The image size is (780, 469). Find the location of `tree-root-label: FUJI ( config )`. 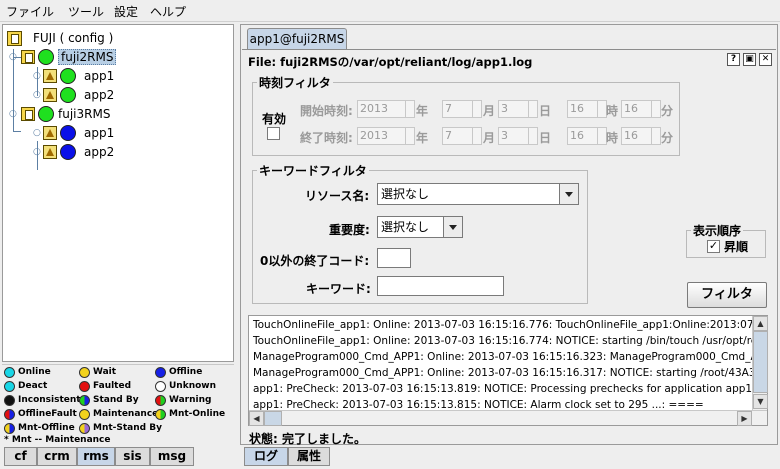

tree-root-label: FUJI ( config ) is located at coordinates (73, 38).